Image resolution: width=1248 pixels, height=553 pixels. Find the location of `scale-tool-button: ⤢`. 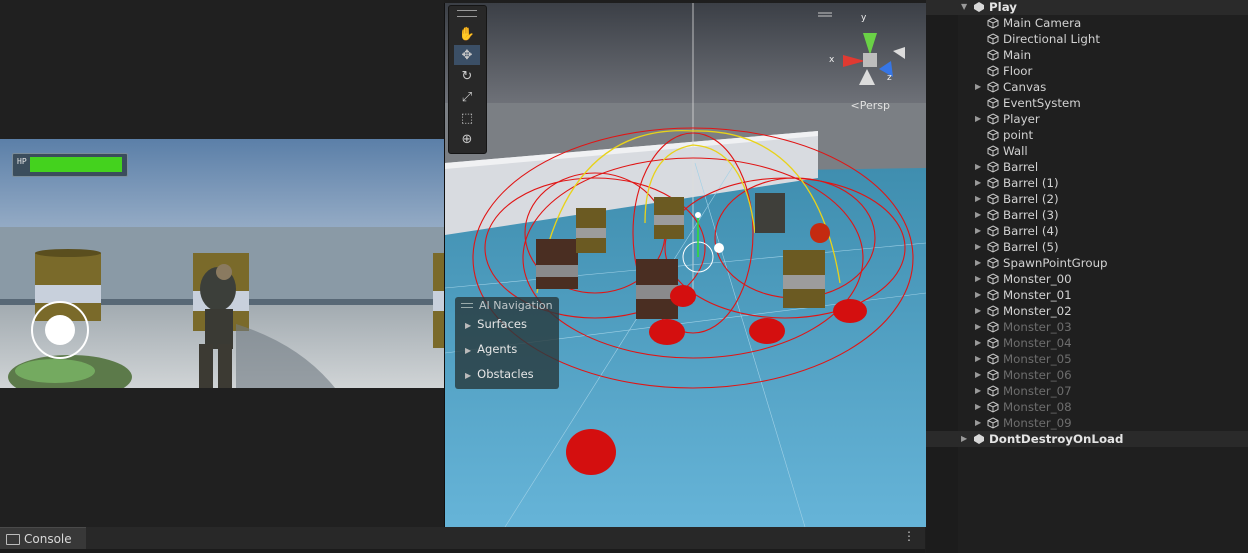

scale-tool-button: ⤢ is located at coordinates (467, 97).